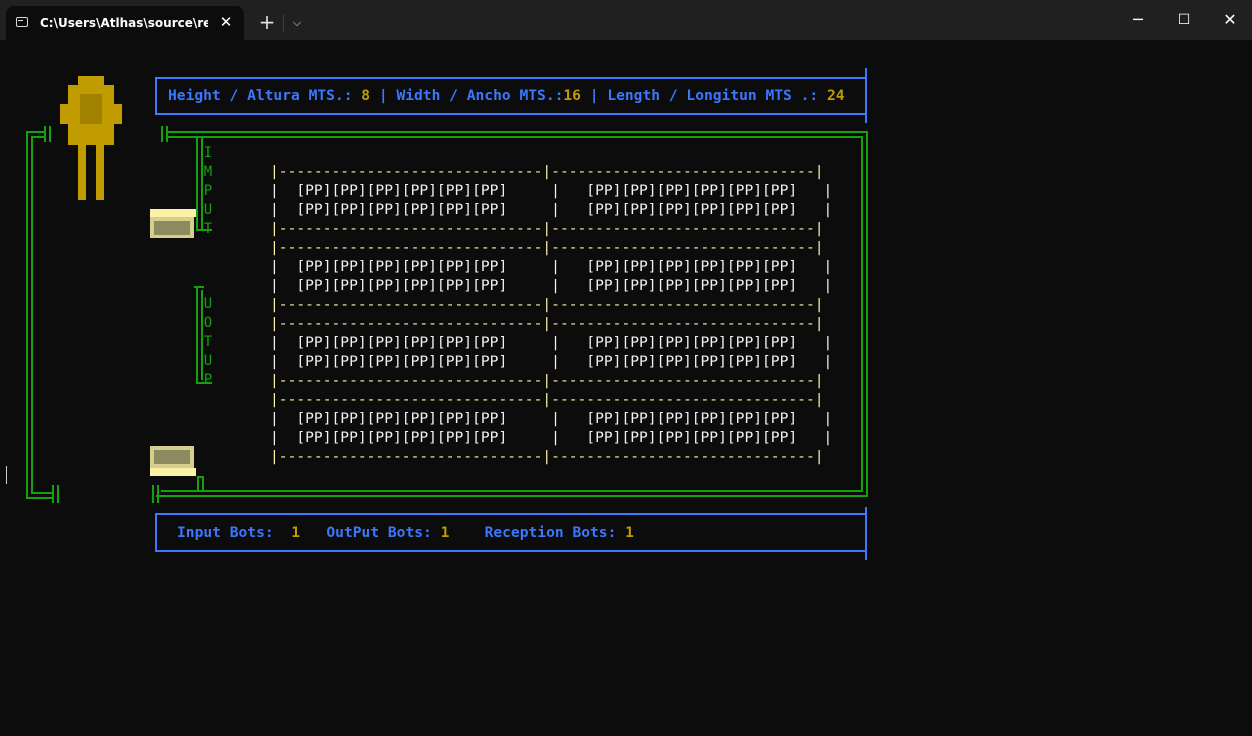  What do you see at coordinates (1229, 20) in the screenshot?
I see `close-window-button: ✕` at bounding box center [1229, 20].